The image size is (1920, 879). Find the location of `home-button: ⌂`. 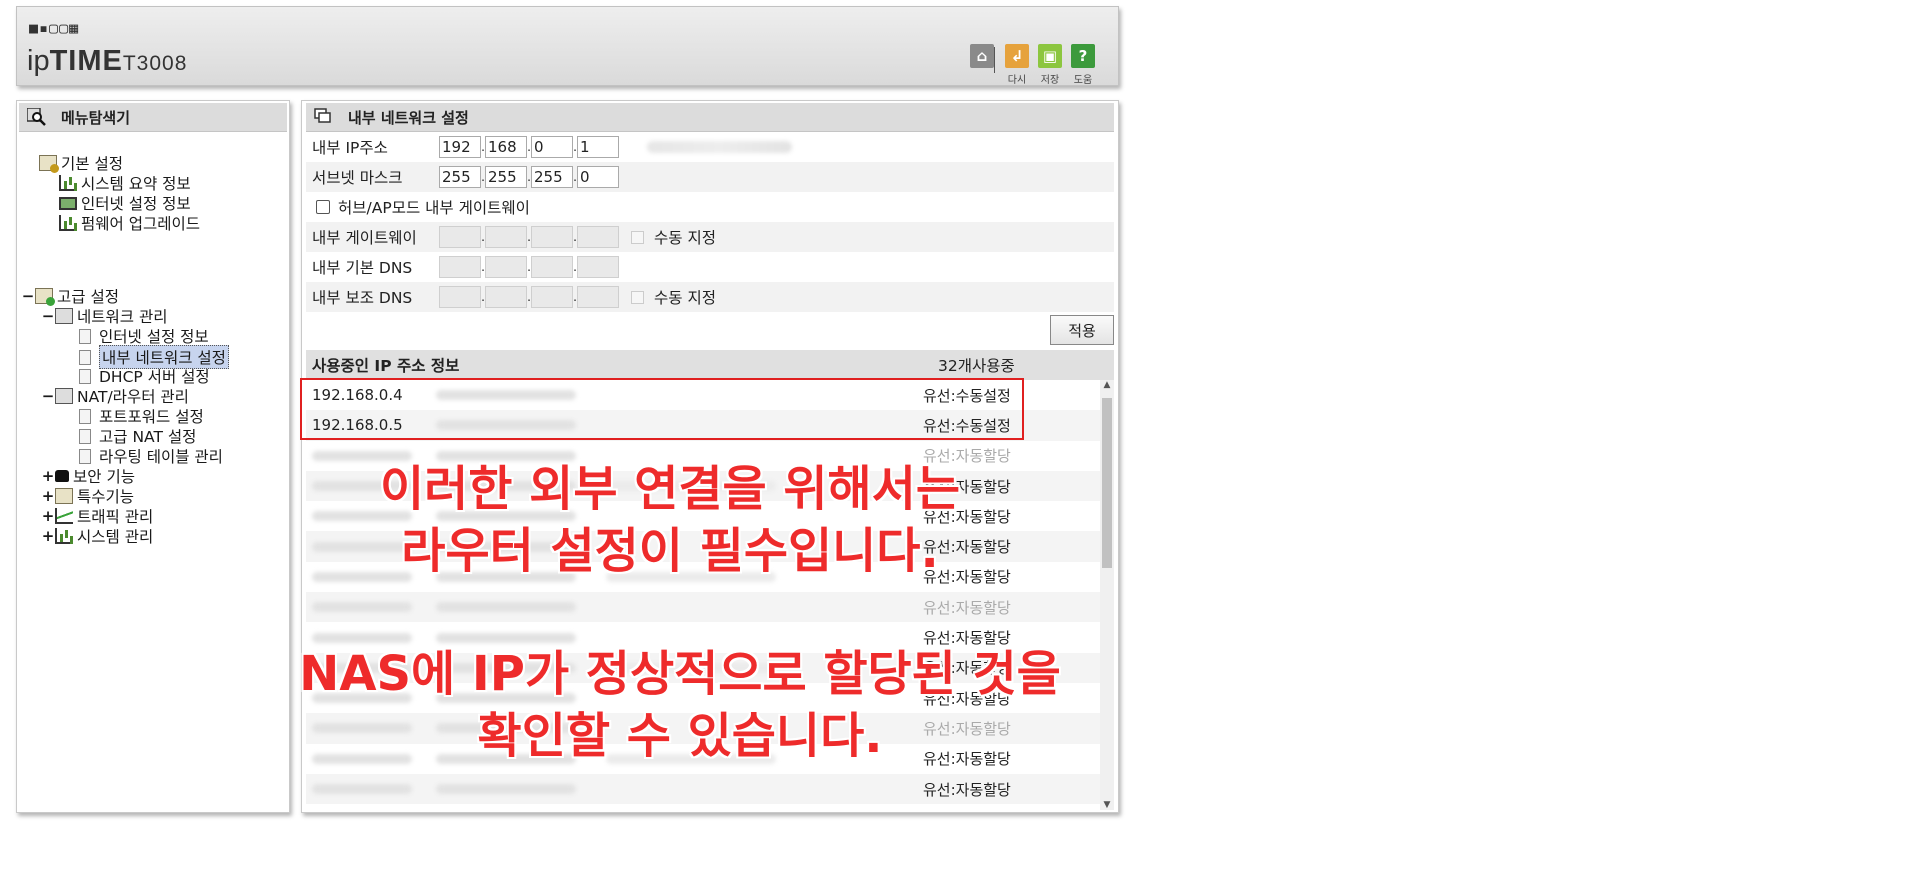

home-button: ⌂ is located at coordinates (982, 56).